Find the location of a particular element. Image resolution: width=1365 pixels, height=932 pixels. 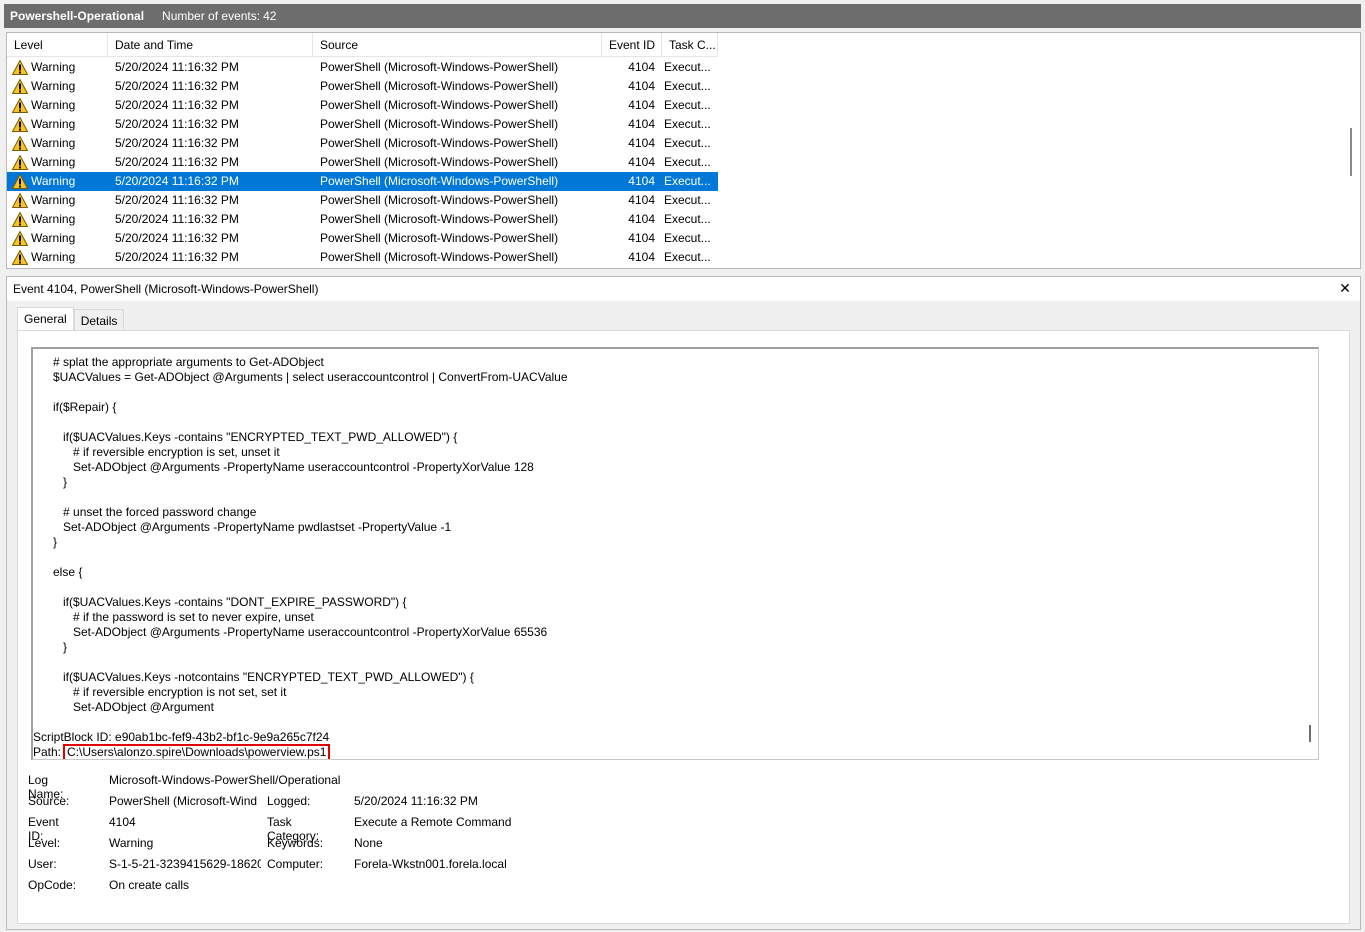

user-label: User: is located at coordinates (42, 864).